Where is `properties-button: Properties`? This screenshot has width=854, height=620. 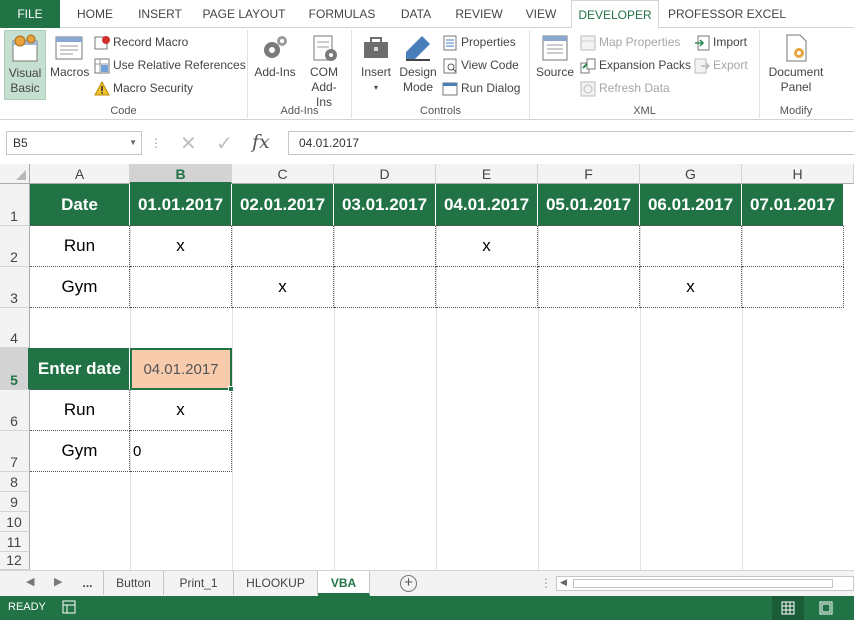
properties-button: Properties is located at coordinates (479, 42).